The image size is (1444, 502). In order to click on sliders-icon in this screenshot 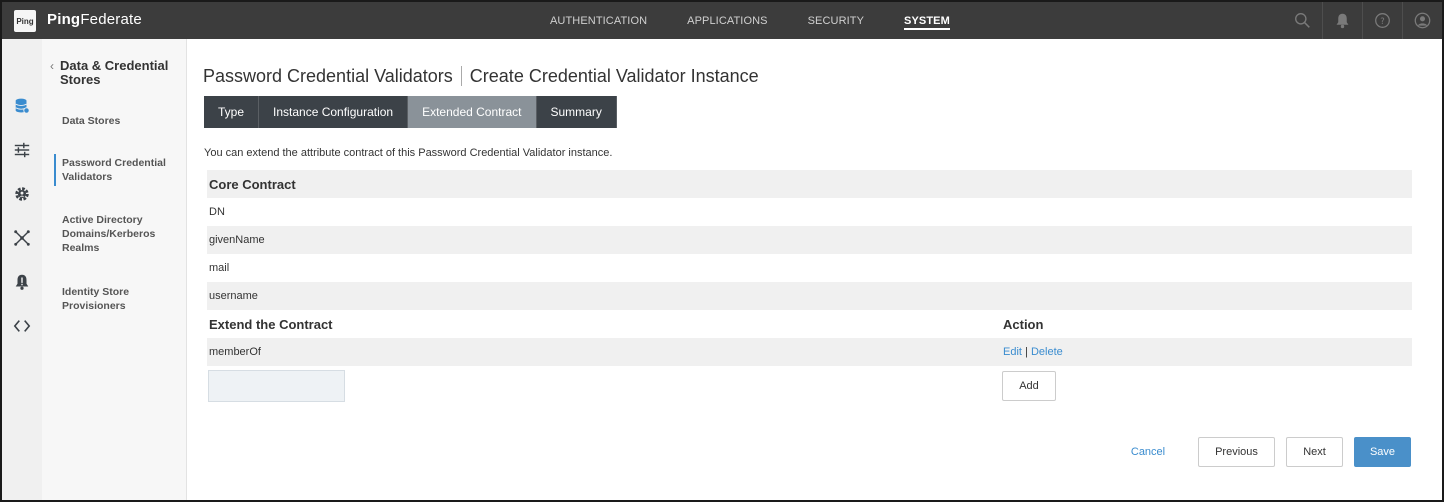, I will do `click(22, 150)`.